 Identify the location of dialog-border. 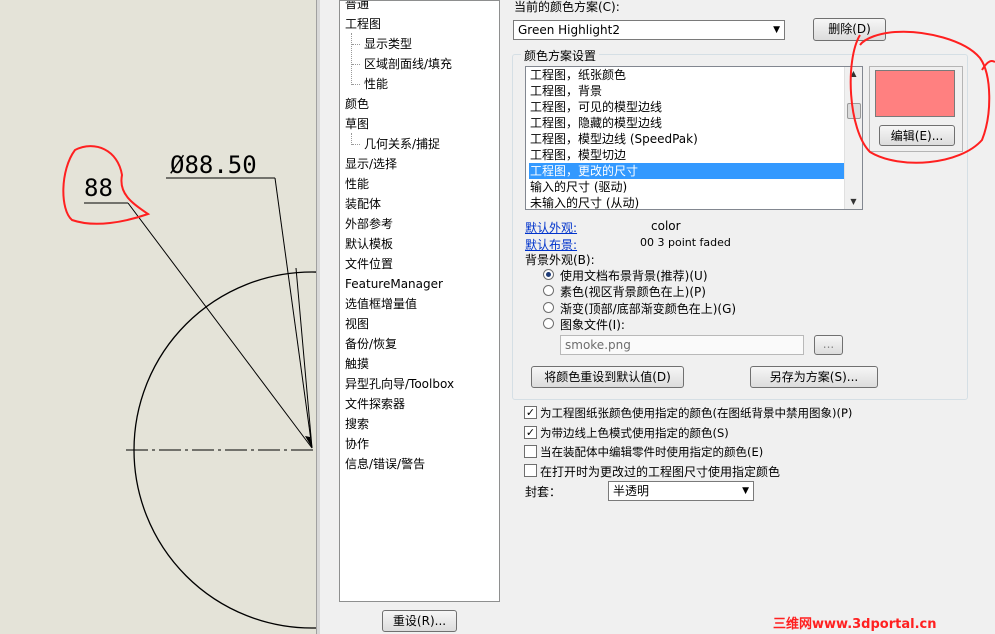
(318, 317).